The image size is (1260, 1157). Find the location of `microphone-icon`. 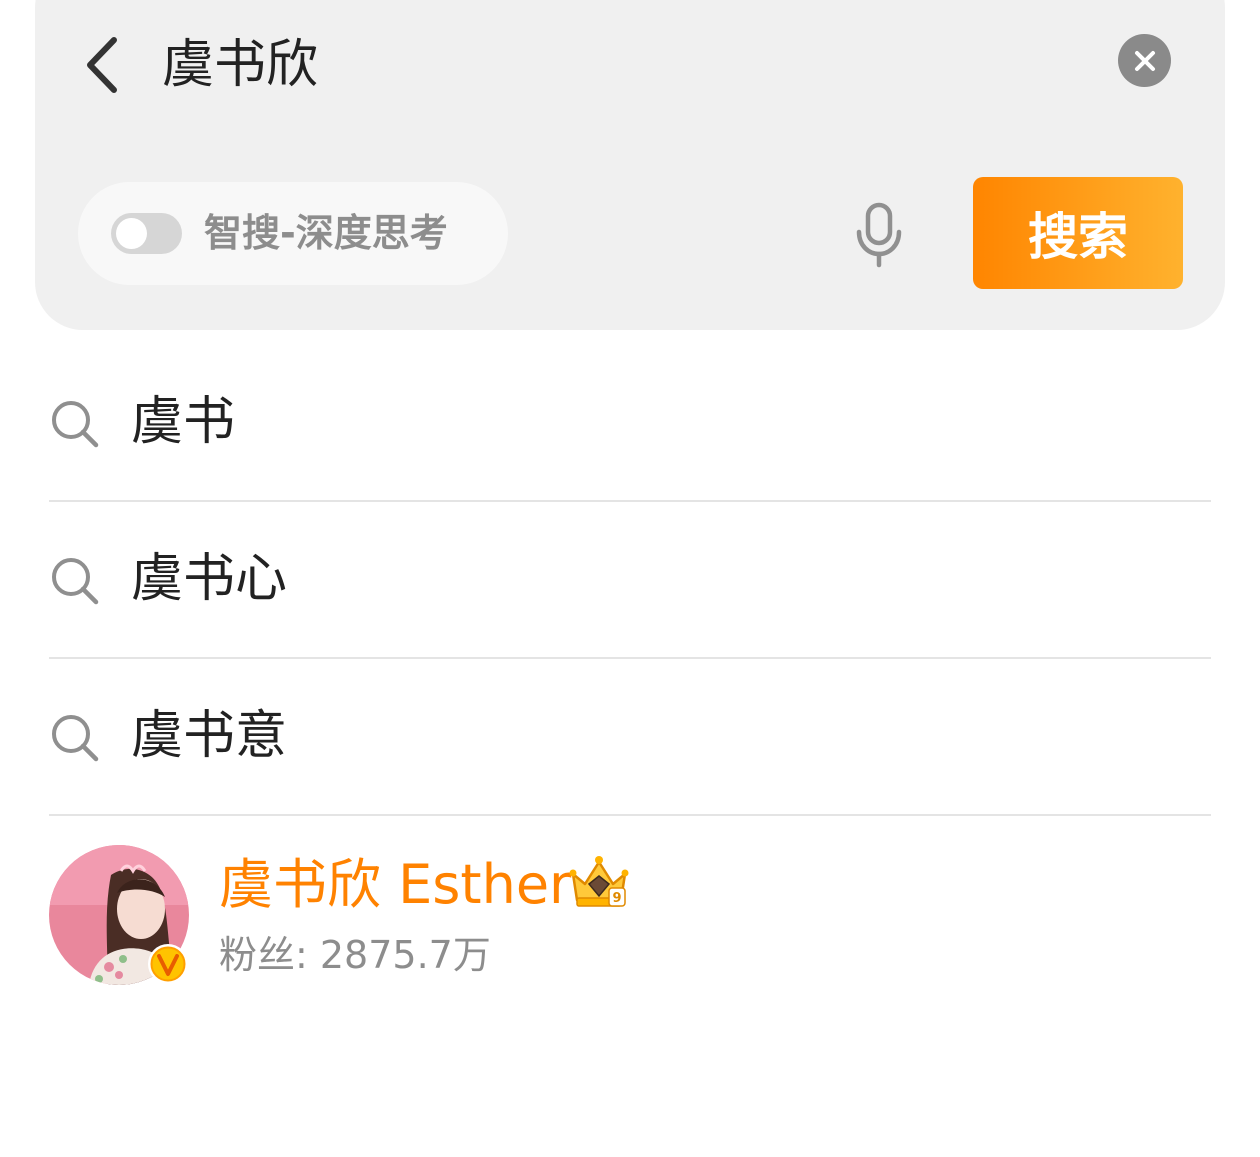

microphone-icon is located at coordinates (879, 235).